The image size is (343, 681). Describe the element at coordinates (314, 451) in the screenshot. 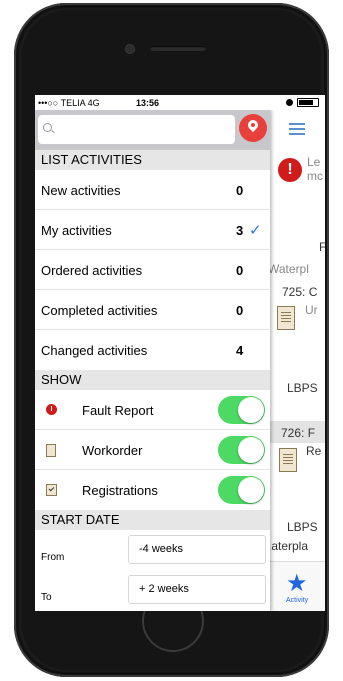

I see `list-item-text: Re` at that location.